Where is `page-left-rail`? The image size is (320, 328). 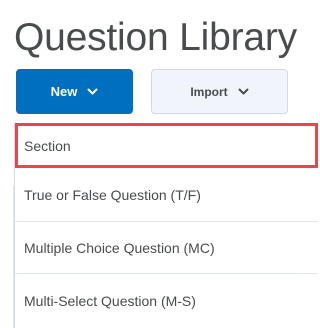 page-left-rail is located at coordinates (7, 257).